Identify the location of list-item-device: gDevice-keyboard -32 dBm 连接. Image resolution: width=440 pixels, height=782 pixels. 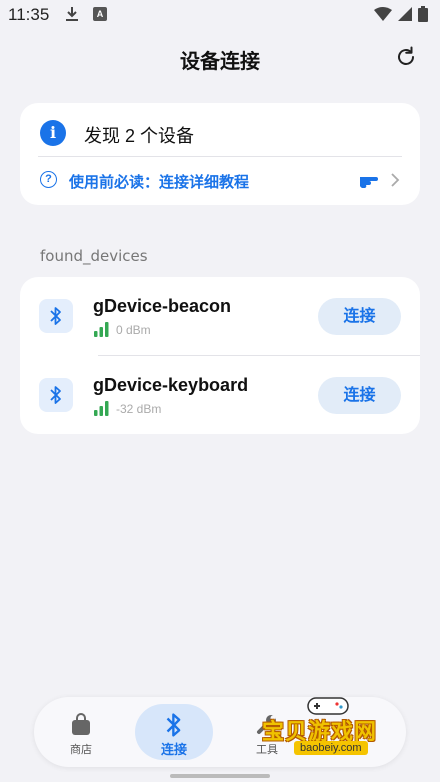
(220, 395).